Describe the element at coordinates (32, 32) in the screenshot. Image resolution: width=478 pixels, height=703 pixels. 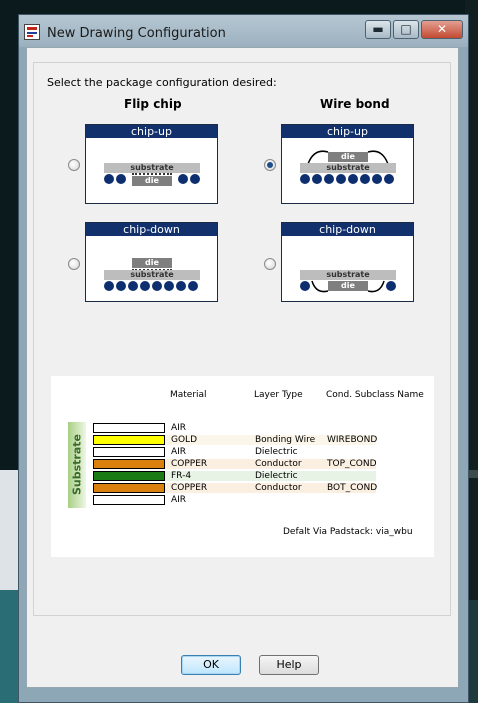
I see `app-icon` at that location.